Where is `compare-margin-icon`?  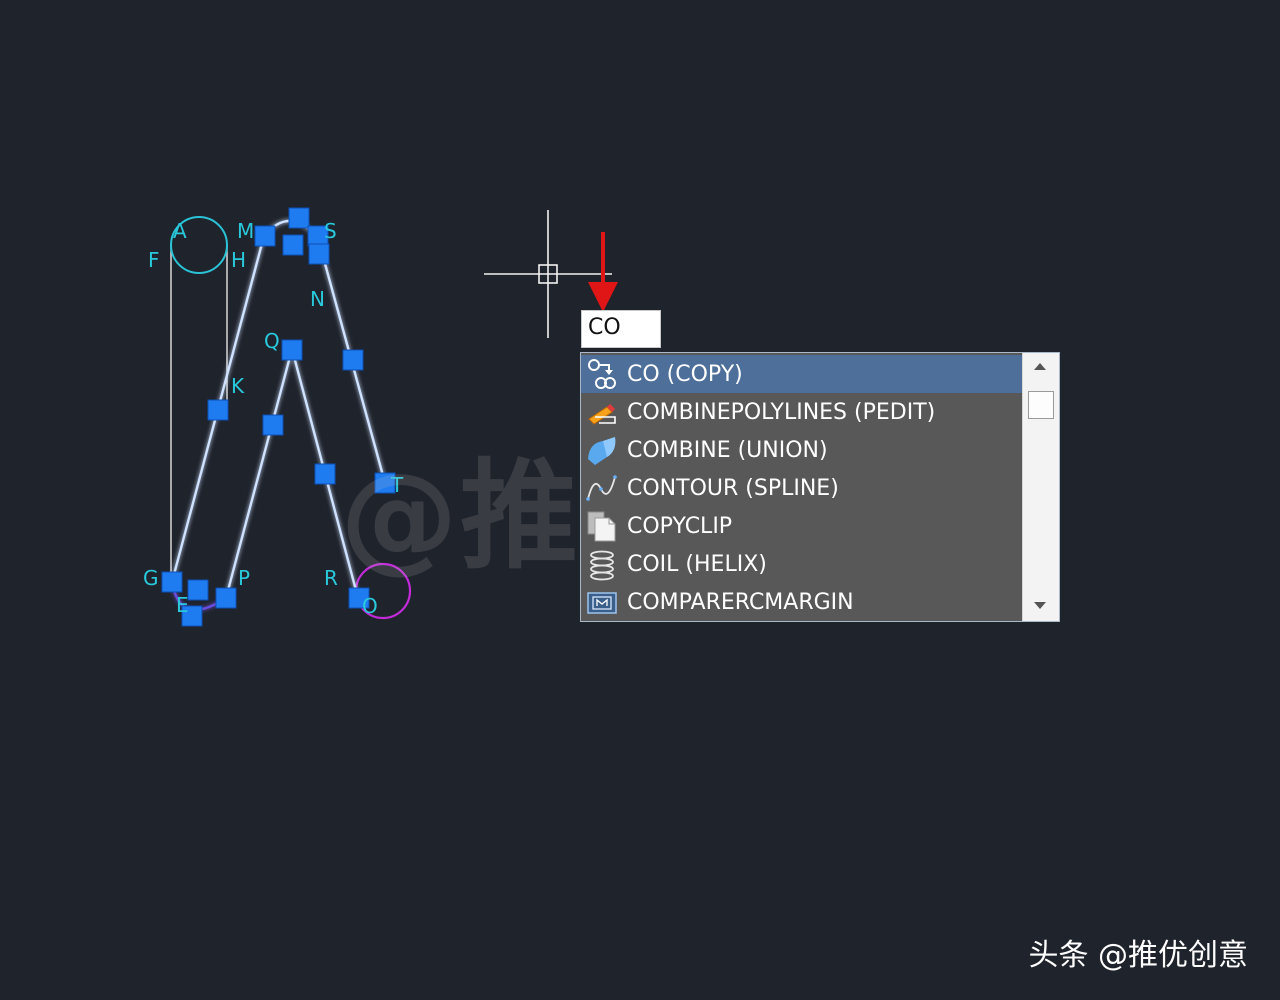
compare-margin-icon is located at coordinates (602, 602).